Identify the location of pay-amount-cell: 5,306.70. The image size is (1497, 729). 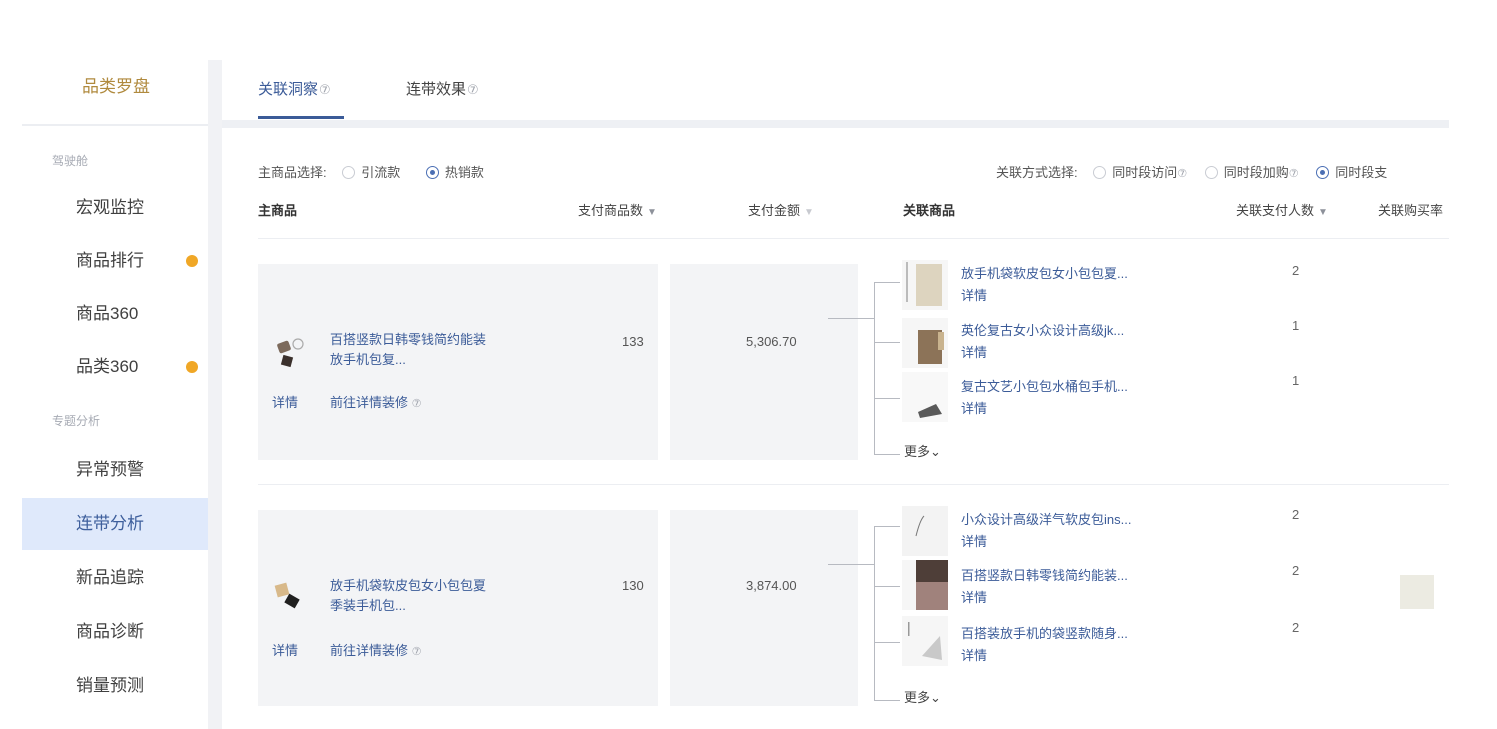
(764, 362).